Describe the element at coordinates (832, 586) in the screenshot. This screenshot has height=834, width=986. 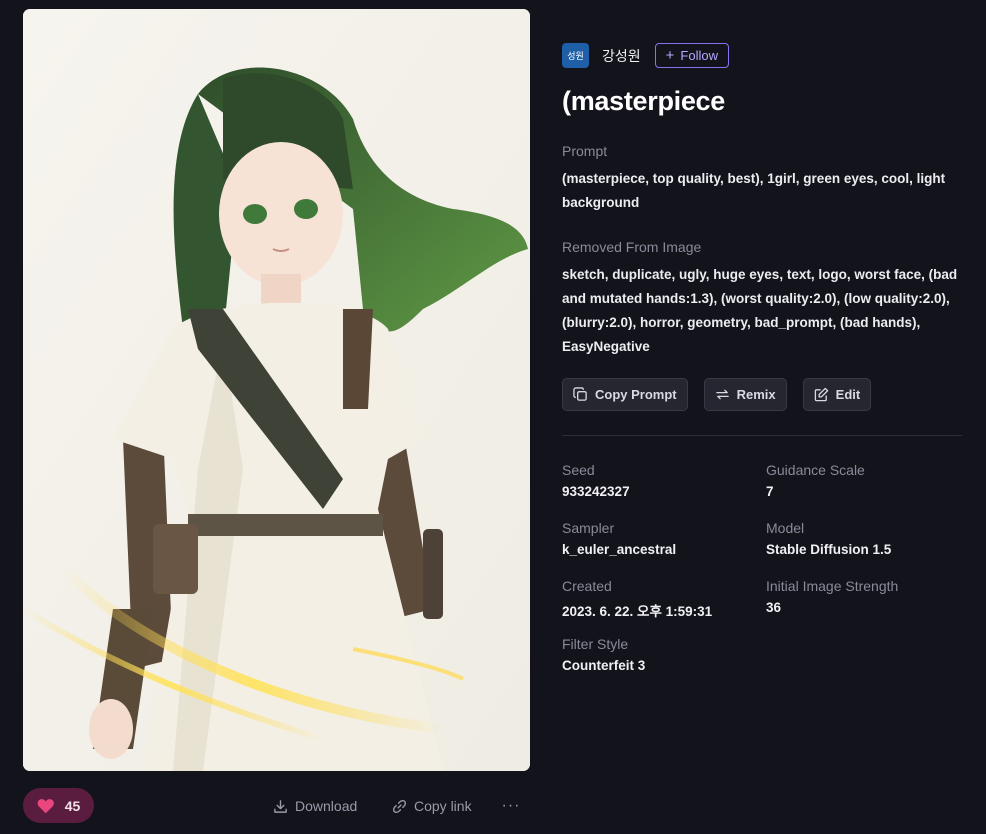
I see `meta-label: Initial Image Strength` at that location.